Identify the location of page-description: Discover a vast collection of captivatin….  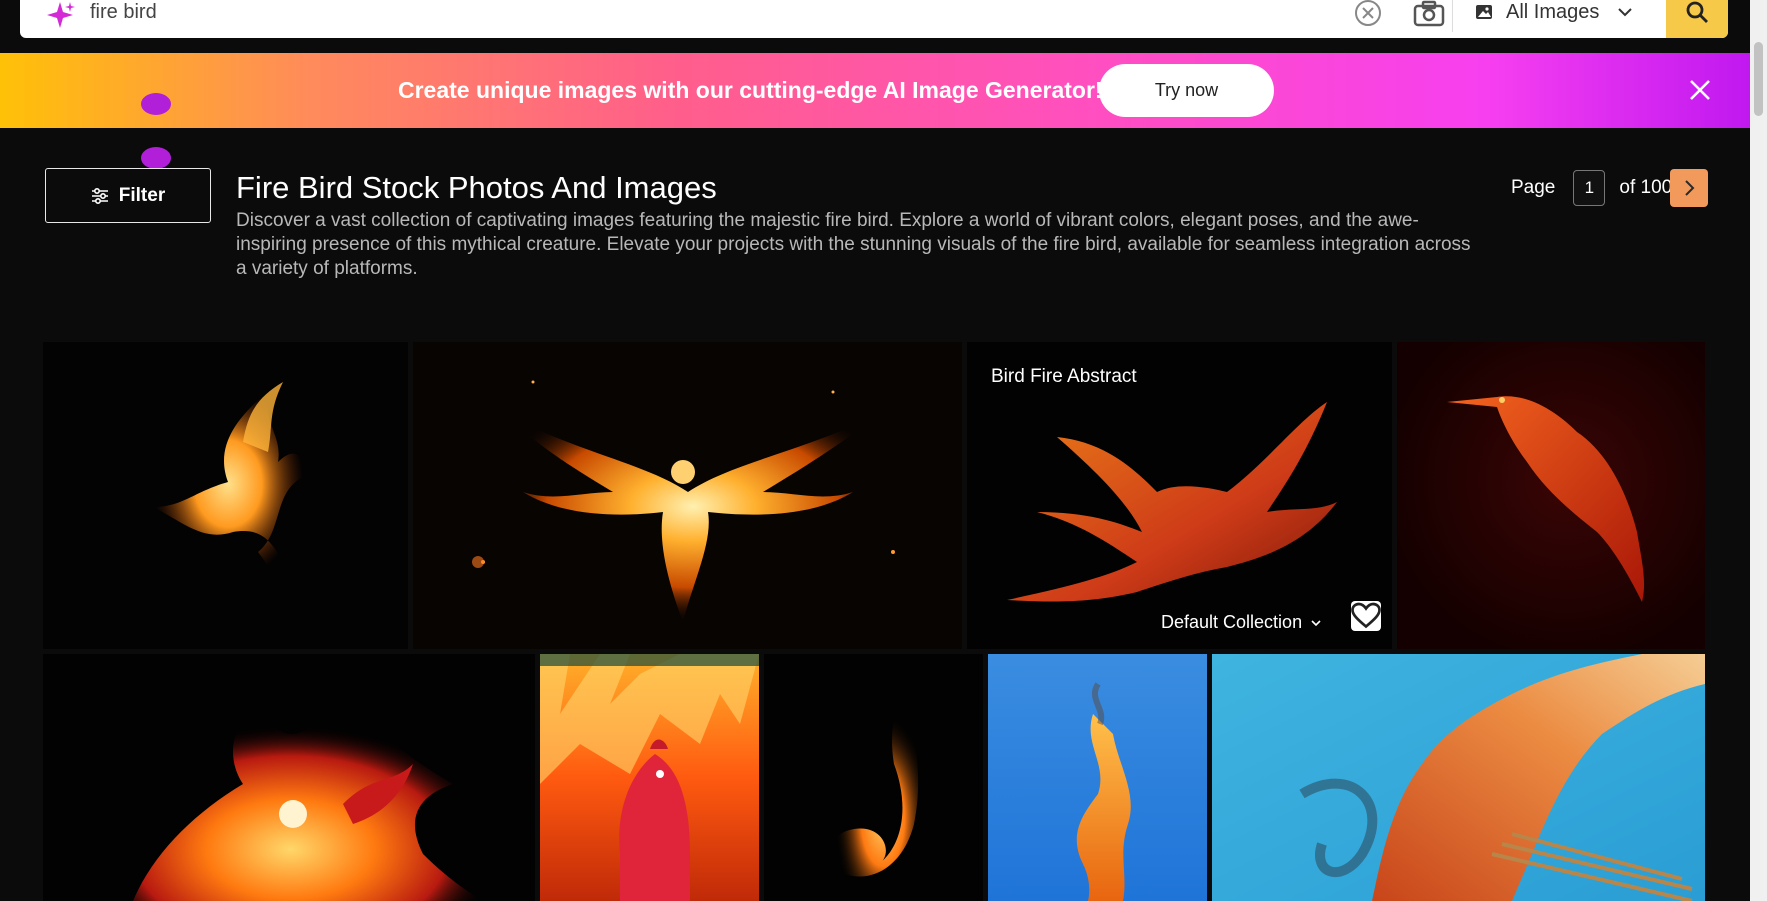
(853, 244).